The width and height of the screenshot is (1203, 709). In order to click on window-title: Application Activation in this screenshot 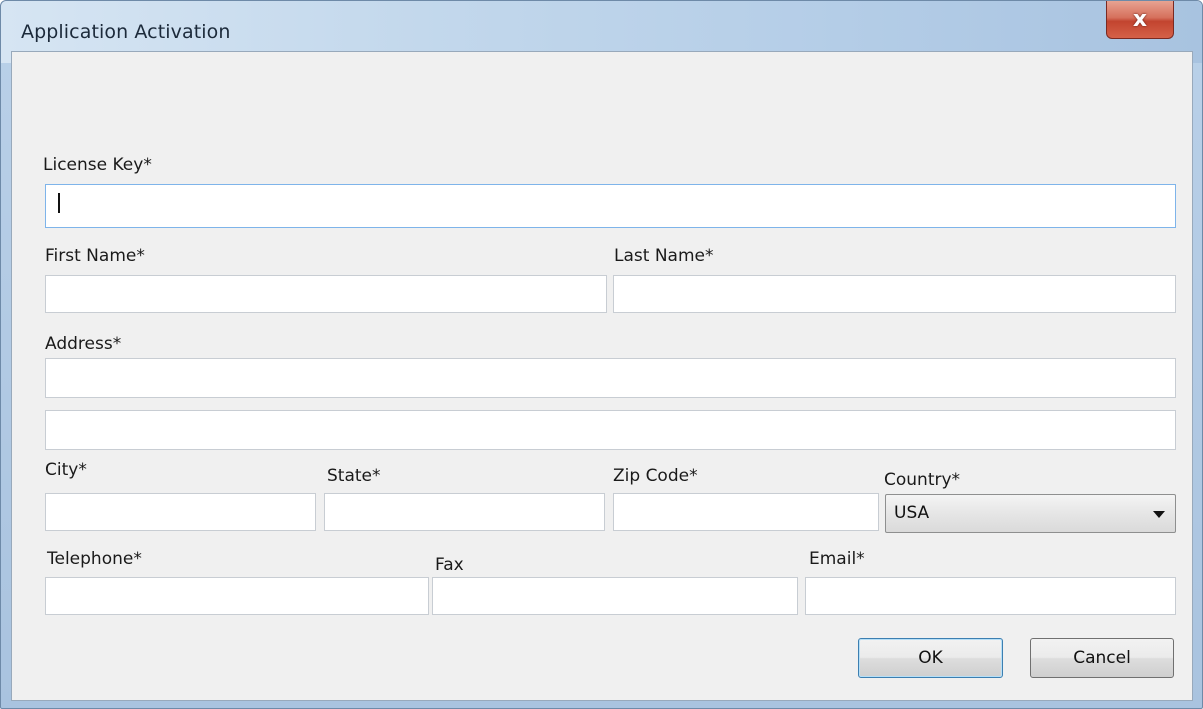, I will do `click(126, 32)`.